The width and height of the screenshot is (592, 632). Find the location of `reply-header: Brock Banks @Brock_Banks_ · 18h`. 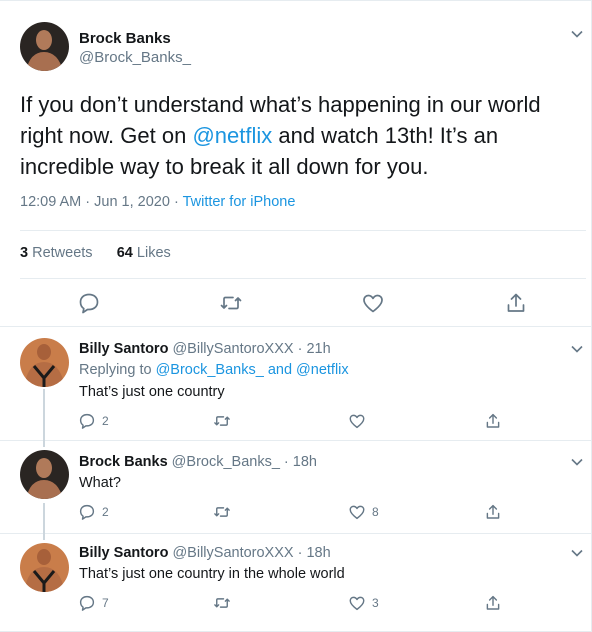

reply-header: Brock Banks @Brock_Banks_ · 18h is located at coordinates (198, 462).